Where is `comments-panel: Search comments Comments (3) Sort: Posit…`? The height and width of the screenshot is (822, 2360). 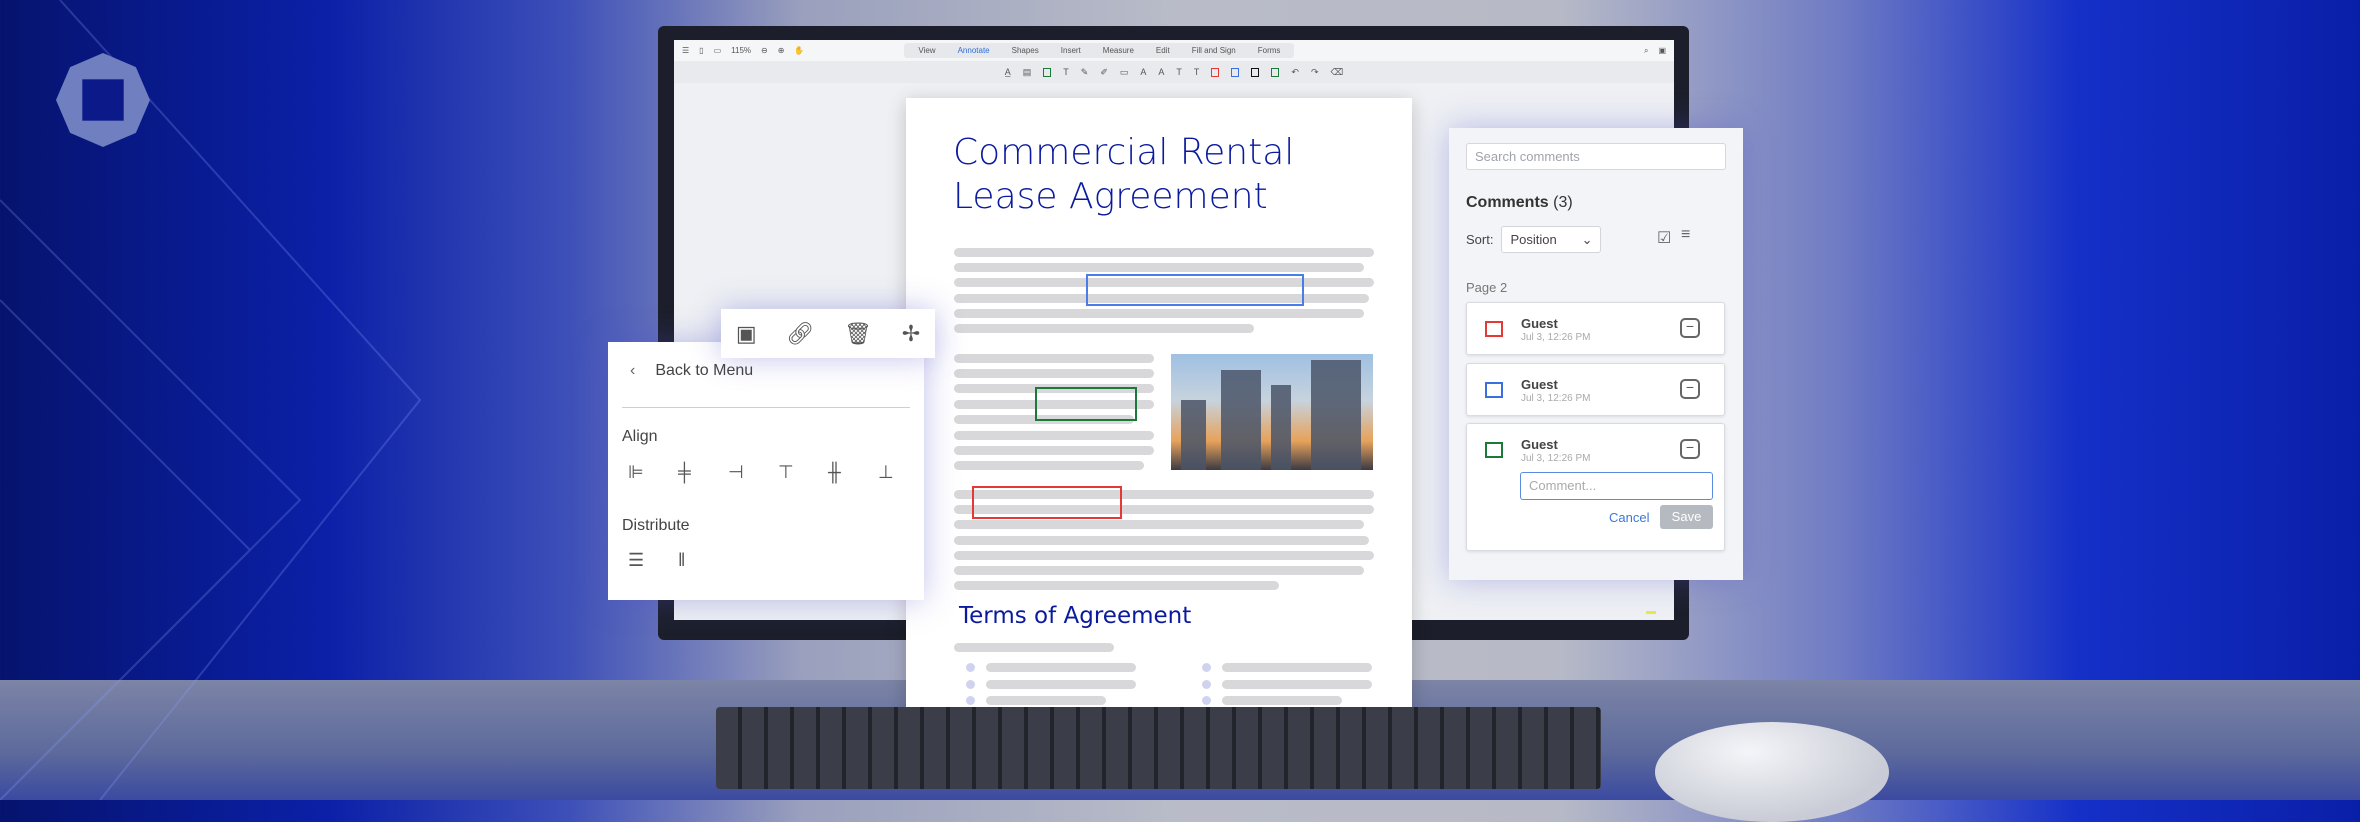
comments-panel: Search comments Comments (3) Sort: Posit… is located at coordinates (1596, 354).